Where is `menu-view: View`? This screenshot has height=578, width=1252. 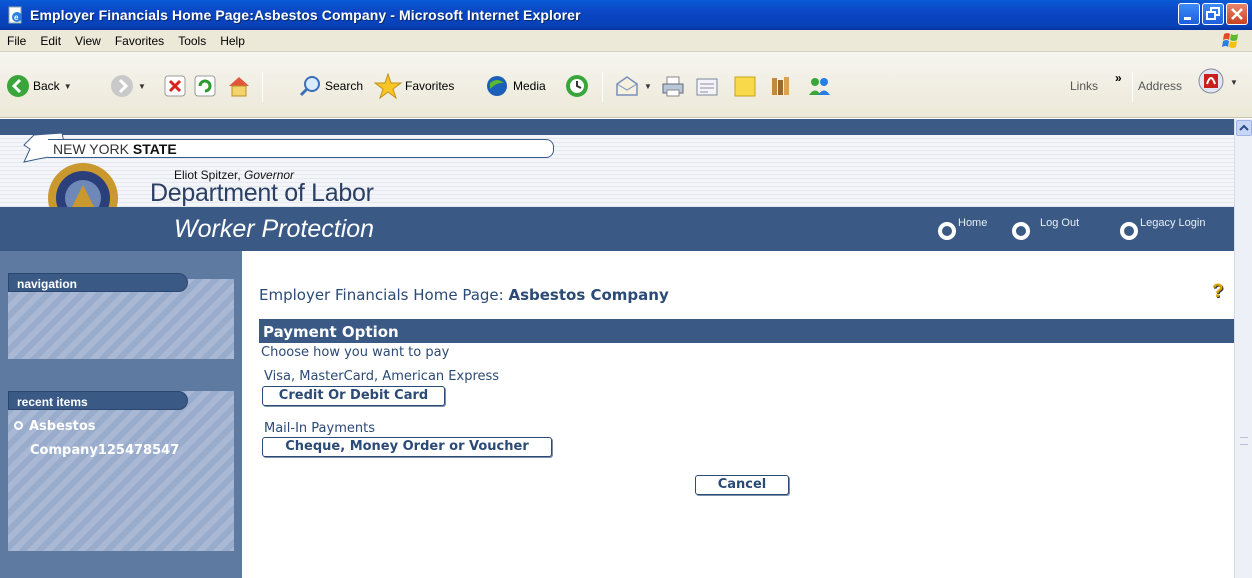 menu-view: View is located at coordinates (88, 41).